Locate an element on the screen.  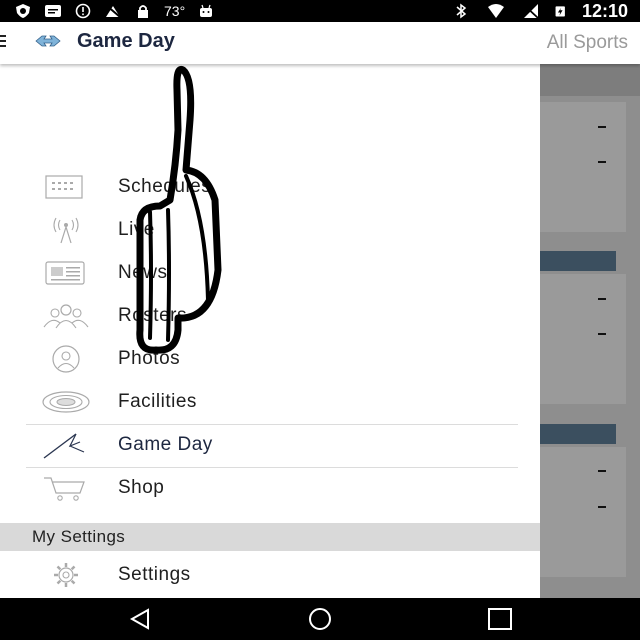
drawer-item-live: Live is located at coordinates (270, 230).